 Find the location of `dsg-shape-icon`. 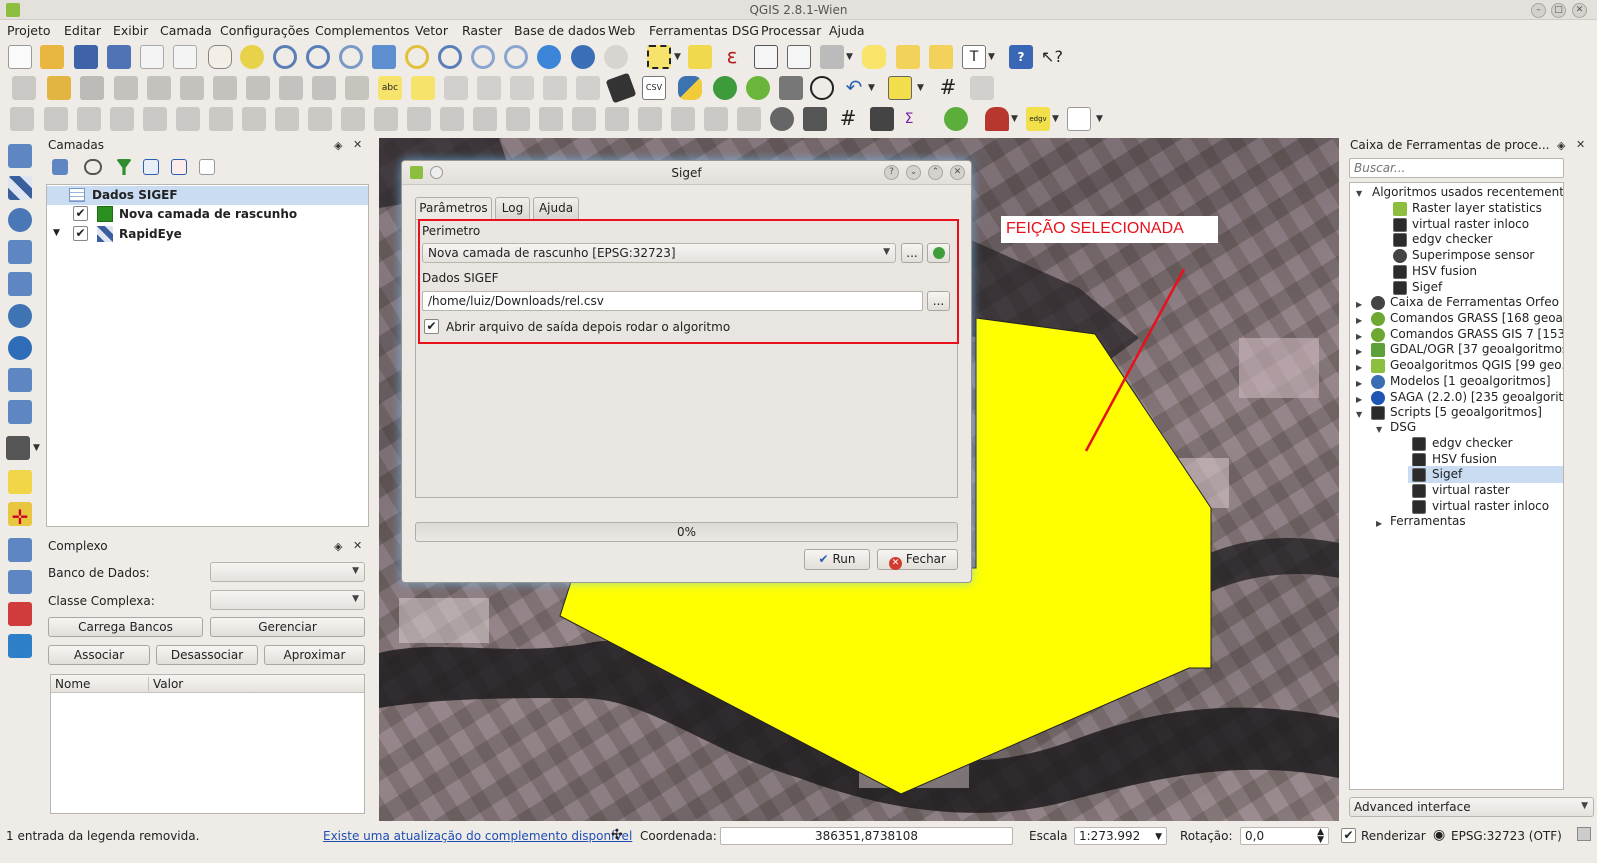

dsg-shape-icon is located at coordinates (997, 119).